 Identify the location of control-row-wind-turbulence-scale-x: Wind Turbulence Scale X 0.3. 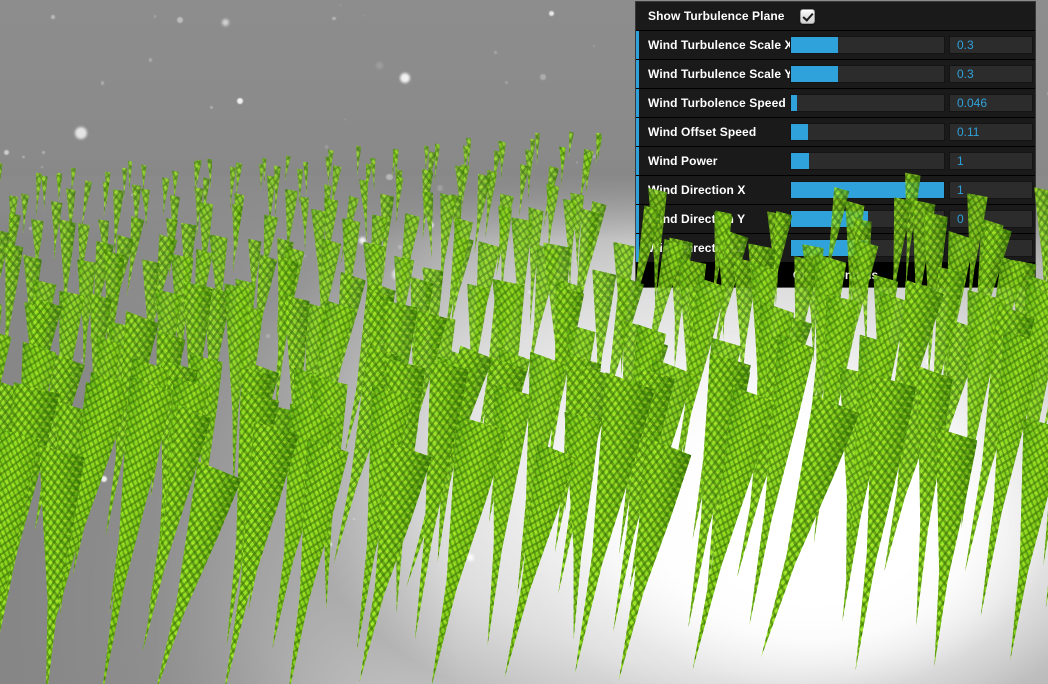
(835, 45).